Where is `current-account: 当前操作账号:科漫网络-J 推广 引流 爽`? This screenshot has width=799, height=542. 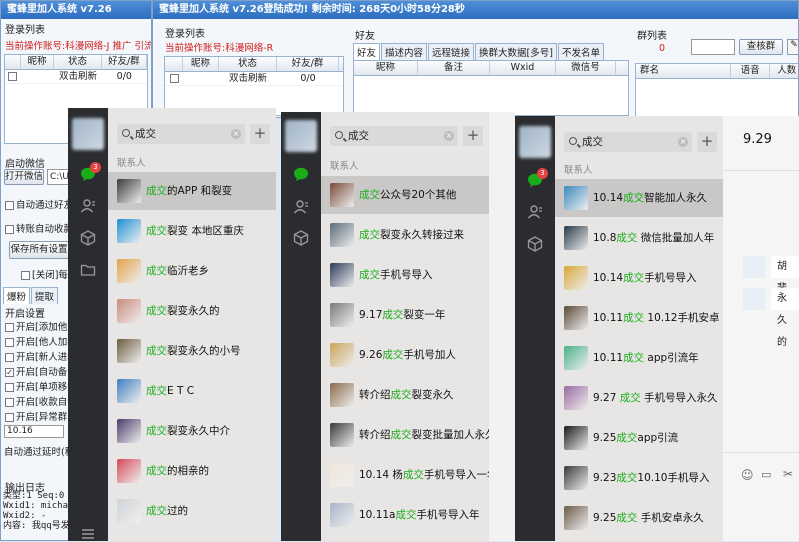 current-account: 当前操作账号:科漫网络-J 推广 引流 爽 is located at coordinates (78, 46).